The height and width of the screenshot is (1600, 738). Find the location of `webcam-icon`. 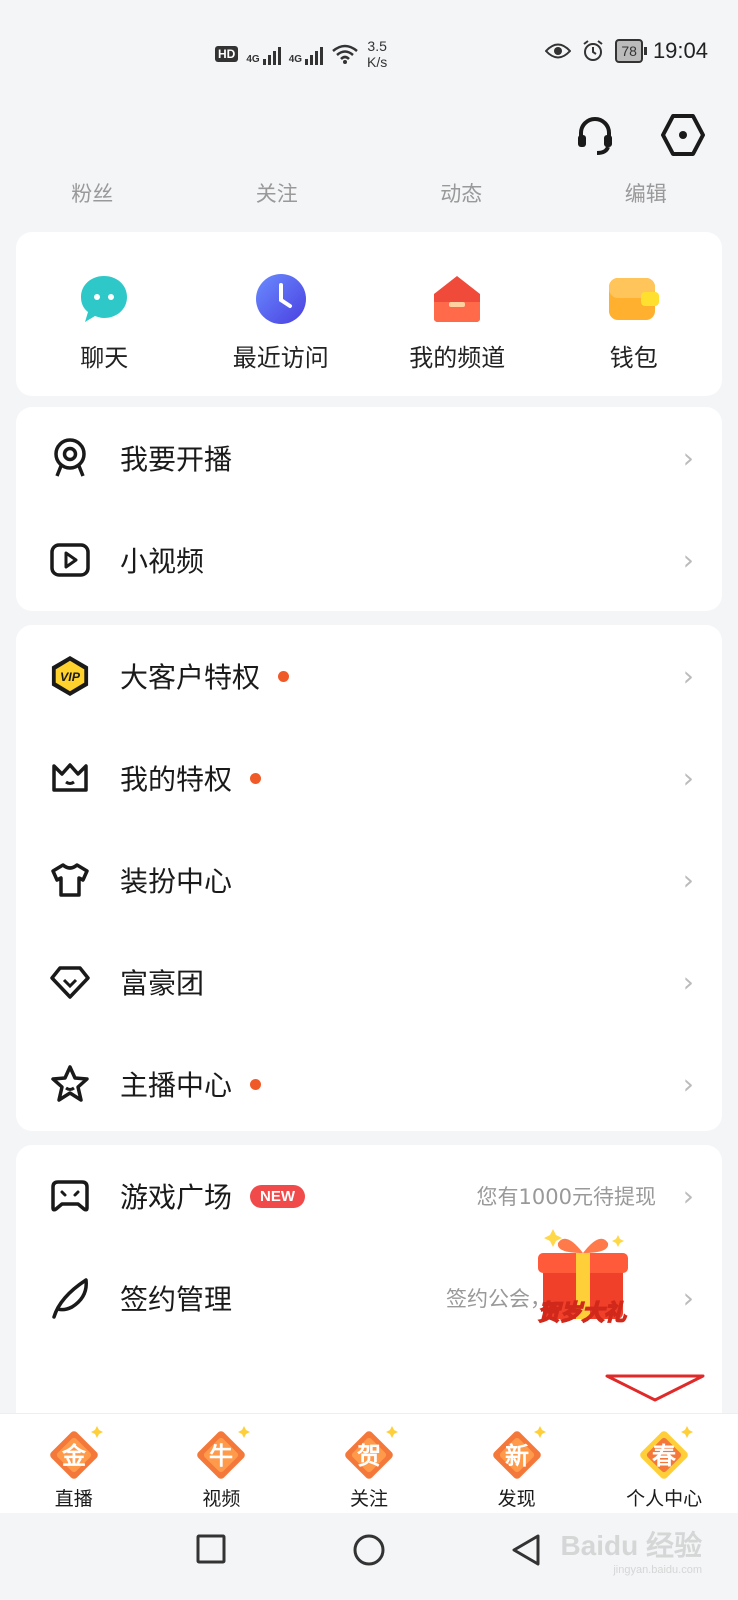

webcam-icon is located at coordinates (70, 458).